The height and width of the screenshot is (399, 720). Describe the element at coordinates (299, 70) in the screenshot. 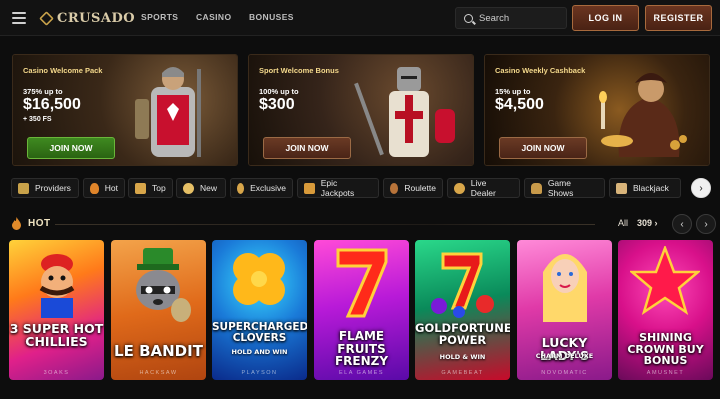

I see `promo-tag: Sport Welcome Bonus` at that location.